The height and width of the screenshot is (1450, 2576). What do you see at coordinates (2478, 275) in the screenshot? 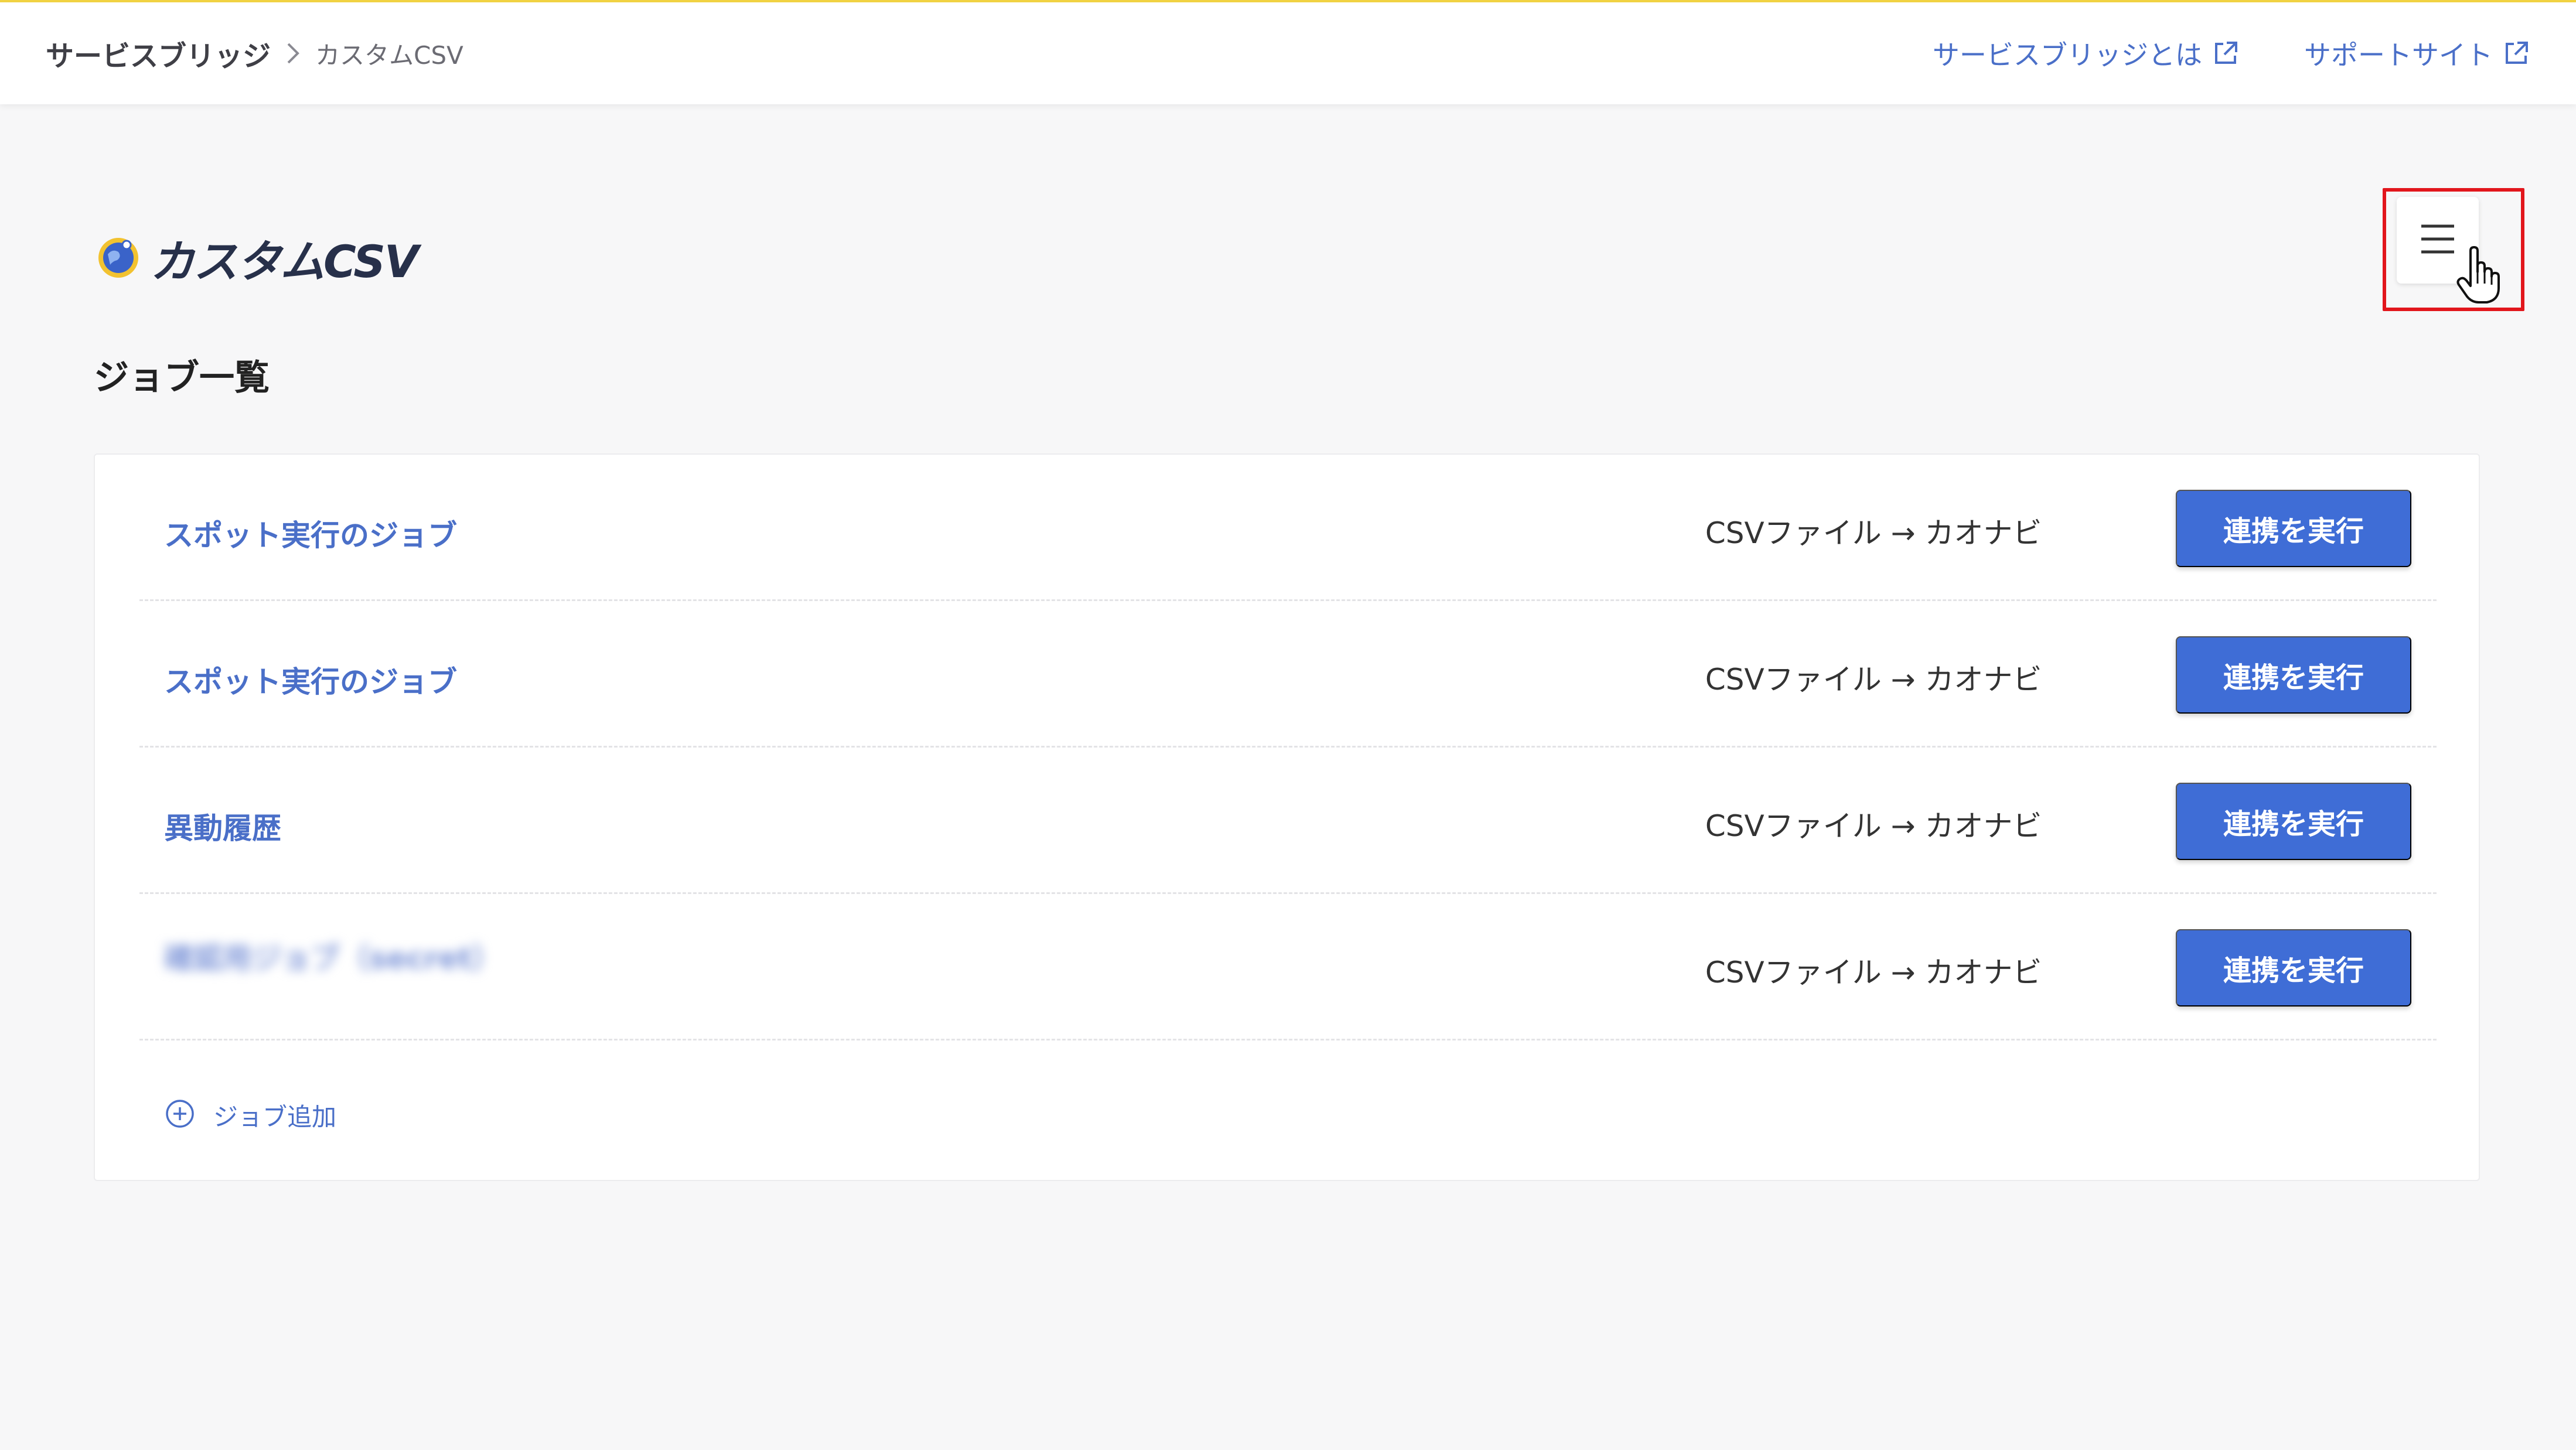
I see `hand-pointer-cursor-icon` at bounding box center [2478, 275].